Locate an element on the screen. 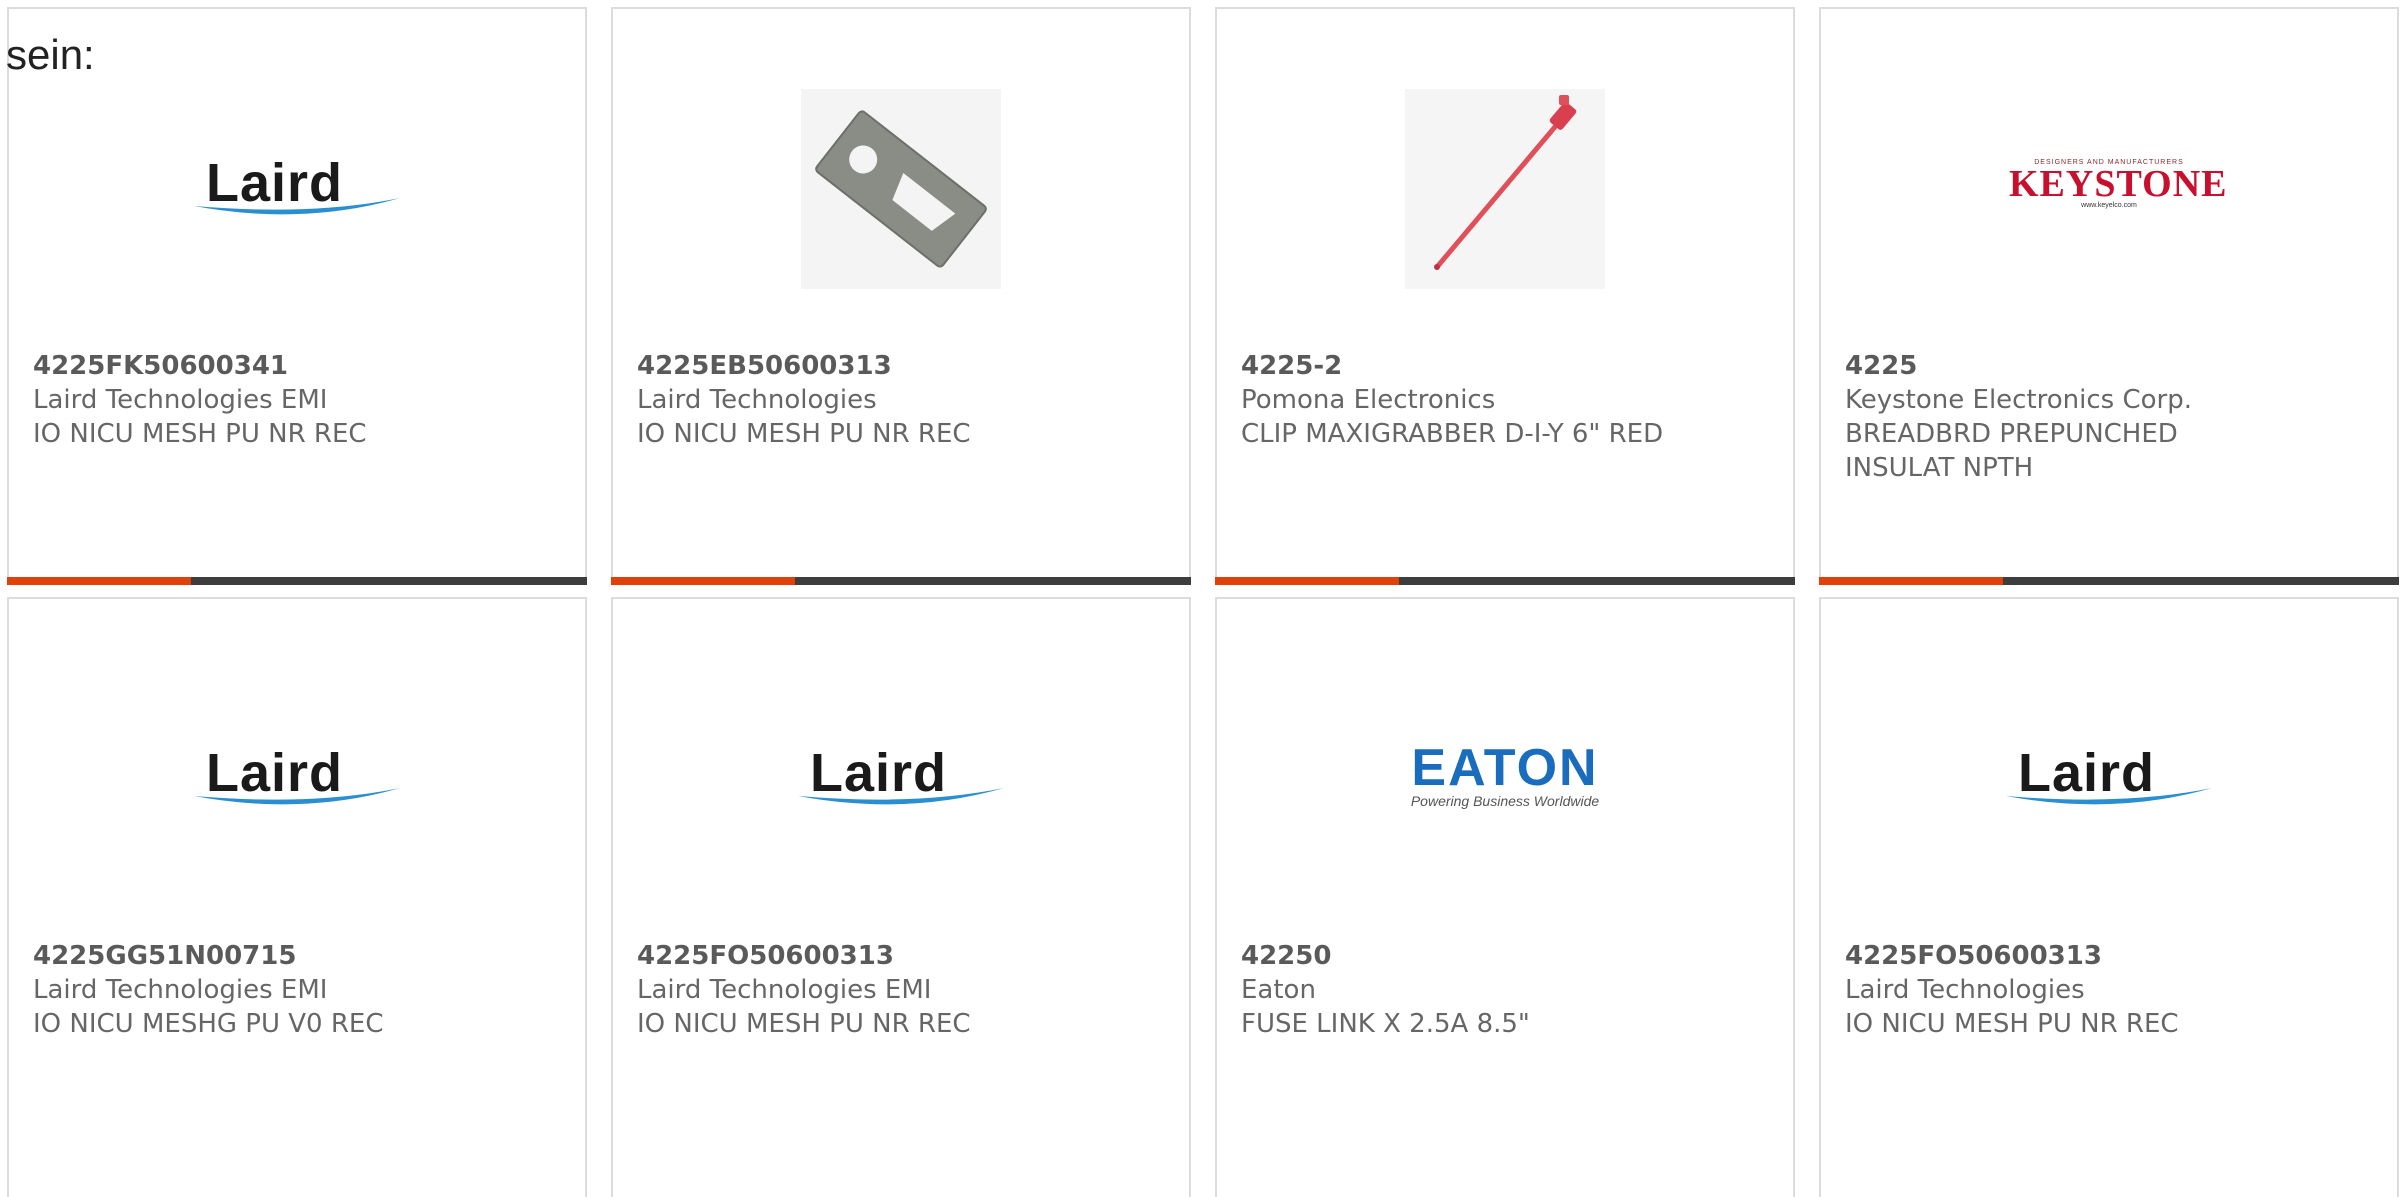  part-number: 4225FK50600341 is located at coordinates (299, 366).